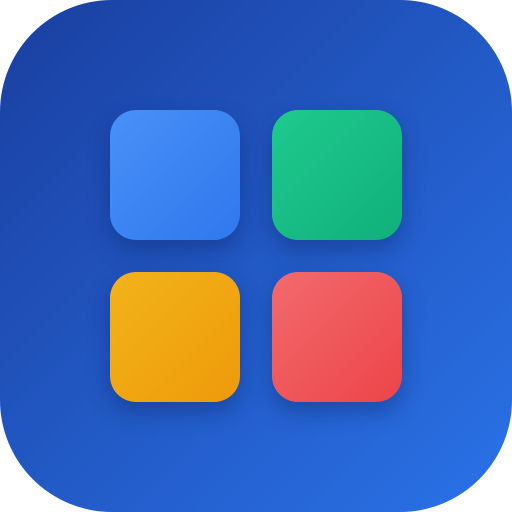  Describe the element at coordinates (337, 337) in the screenshot. I see `red-tile` at that location.